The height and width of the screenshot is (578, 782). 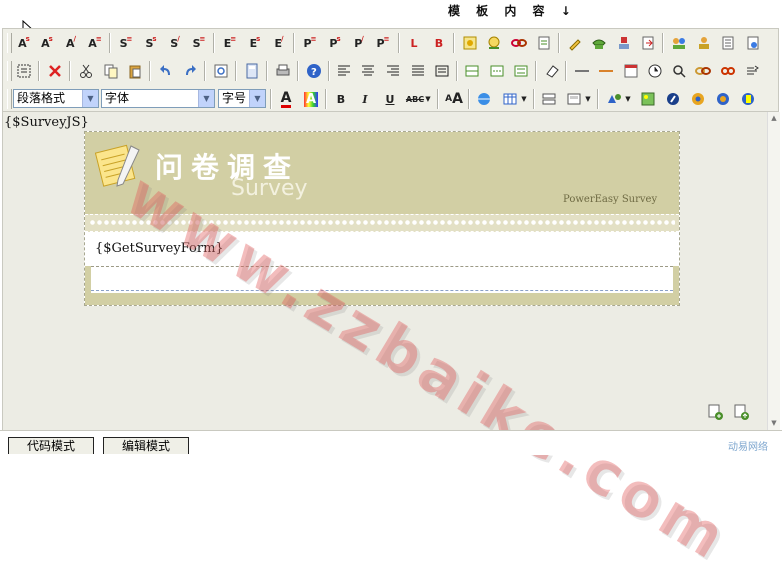 What do you see at coordinates (234, 98) in the screenshot?
I see `font-size-value: 字号` at bounding box center [234, 98].